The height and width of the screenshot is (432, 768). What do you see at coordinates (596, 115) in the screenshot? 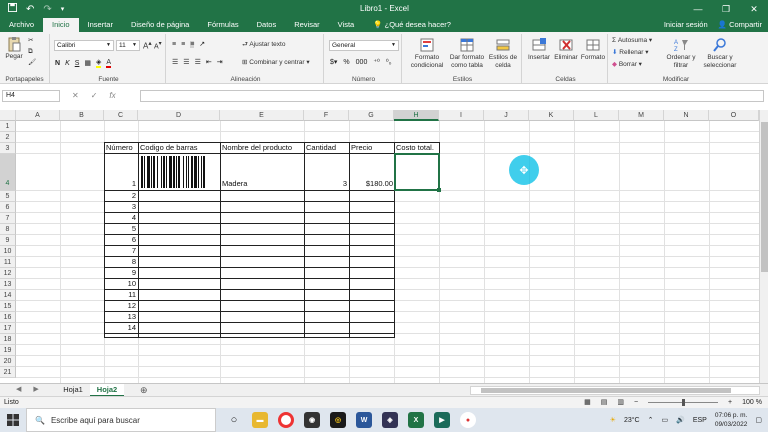
I see `column-header-l: L` at bounding box center [596, 115].